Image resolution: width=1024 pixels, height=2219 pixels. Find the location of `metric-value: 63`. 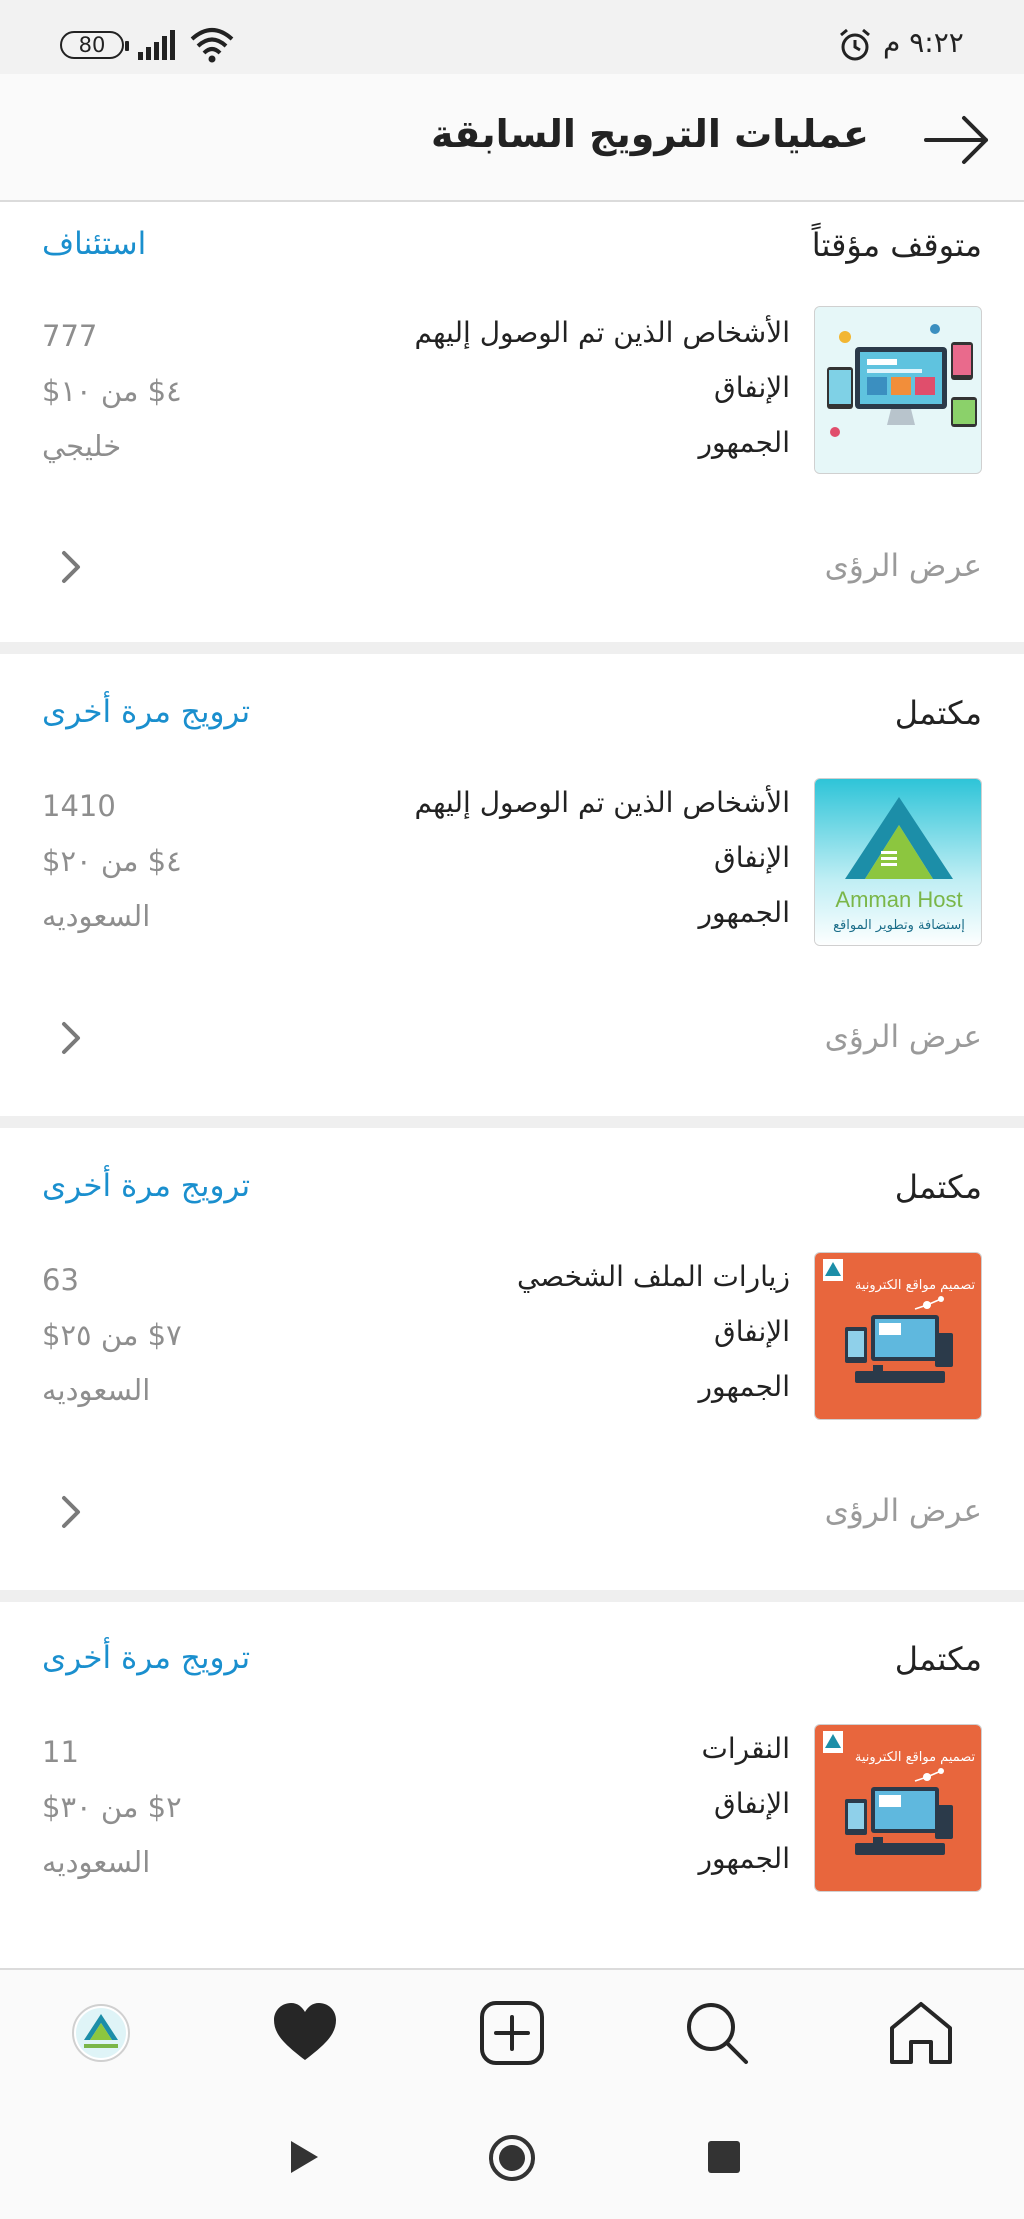

metric-value: 63 is located at coordinates (60, 1280).